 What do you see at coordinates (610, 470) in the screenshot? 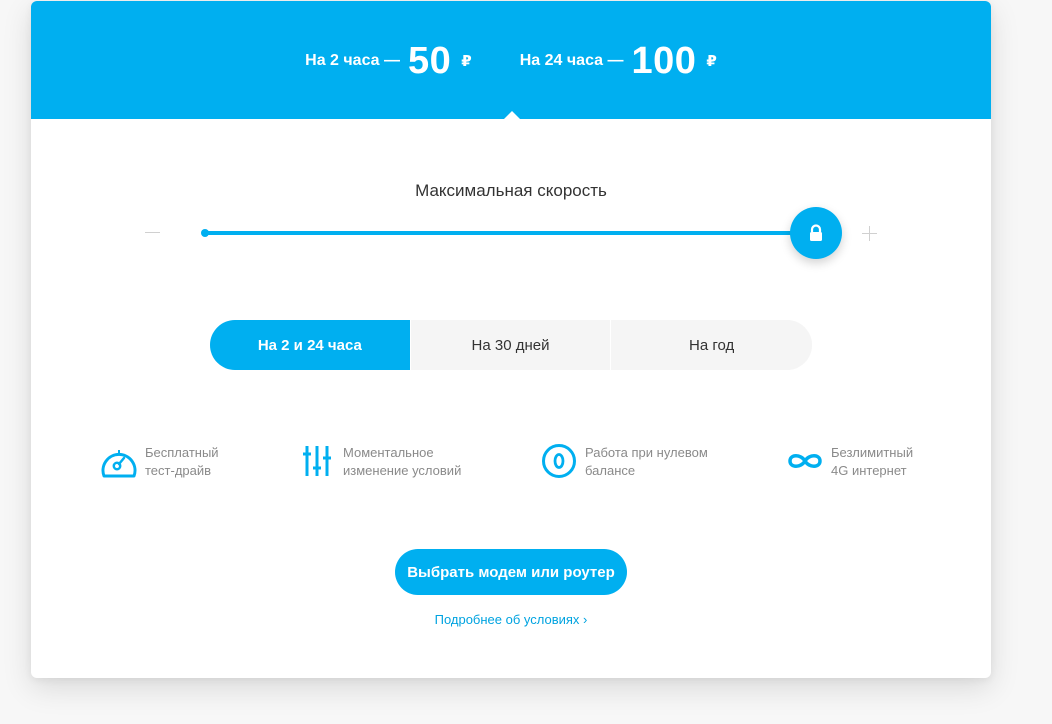
I see `feature-line: балансе` at bounding box center [610, 470].